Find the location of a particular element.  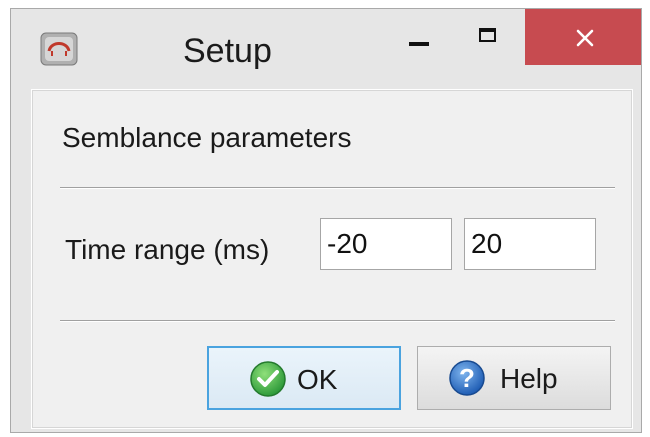

app-icon is located at coordinates (59, 49).